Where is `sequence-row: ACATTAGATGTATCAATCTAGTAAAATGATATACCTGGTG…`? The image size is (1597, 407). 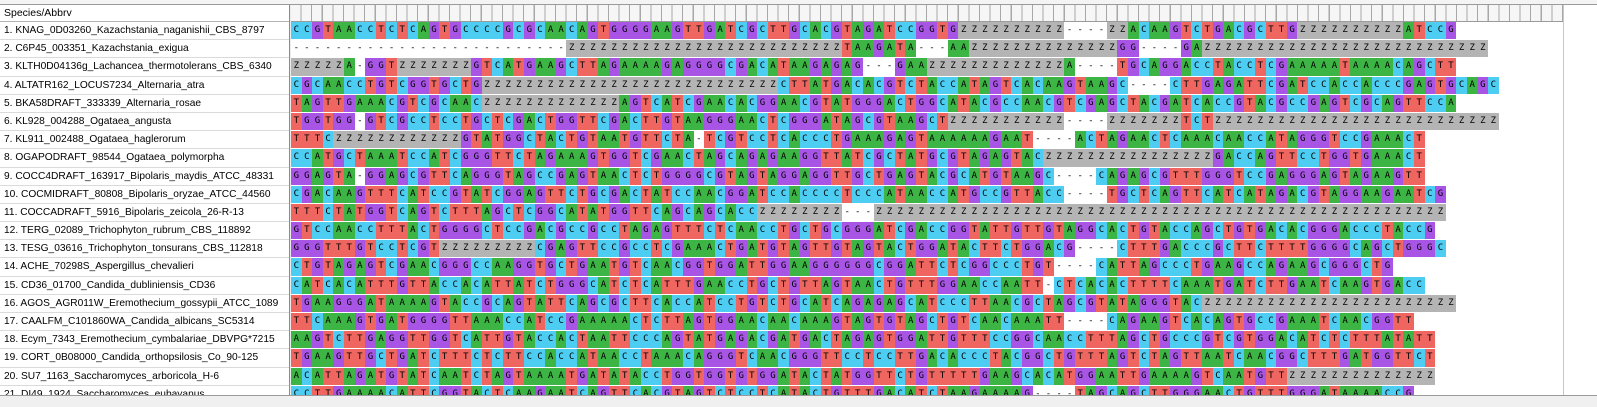
sequence-row: ACATTAGATGTATCAATCTAGTAAAATGATATACCTGGTG… is located at coordinates (927, 376).